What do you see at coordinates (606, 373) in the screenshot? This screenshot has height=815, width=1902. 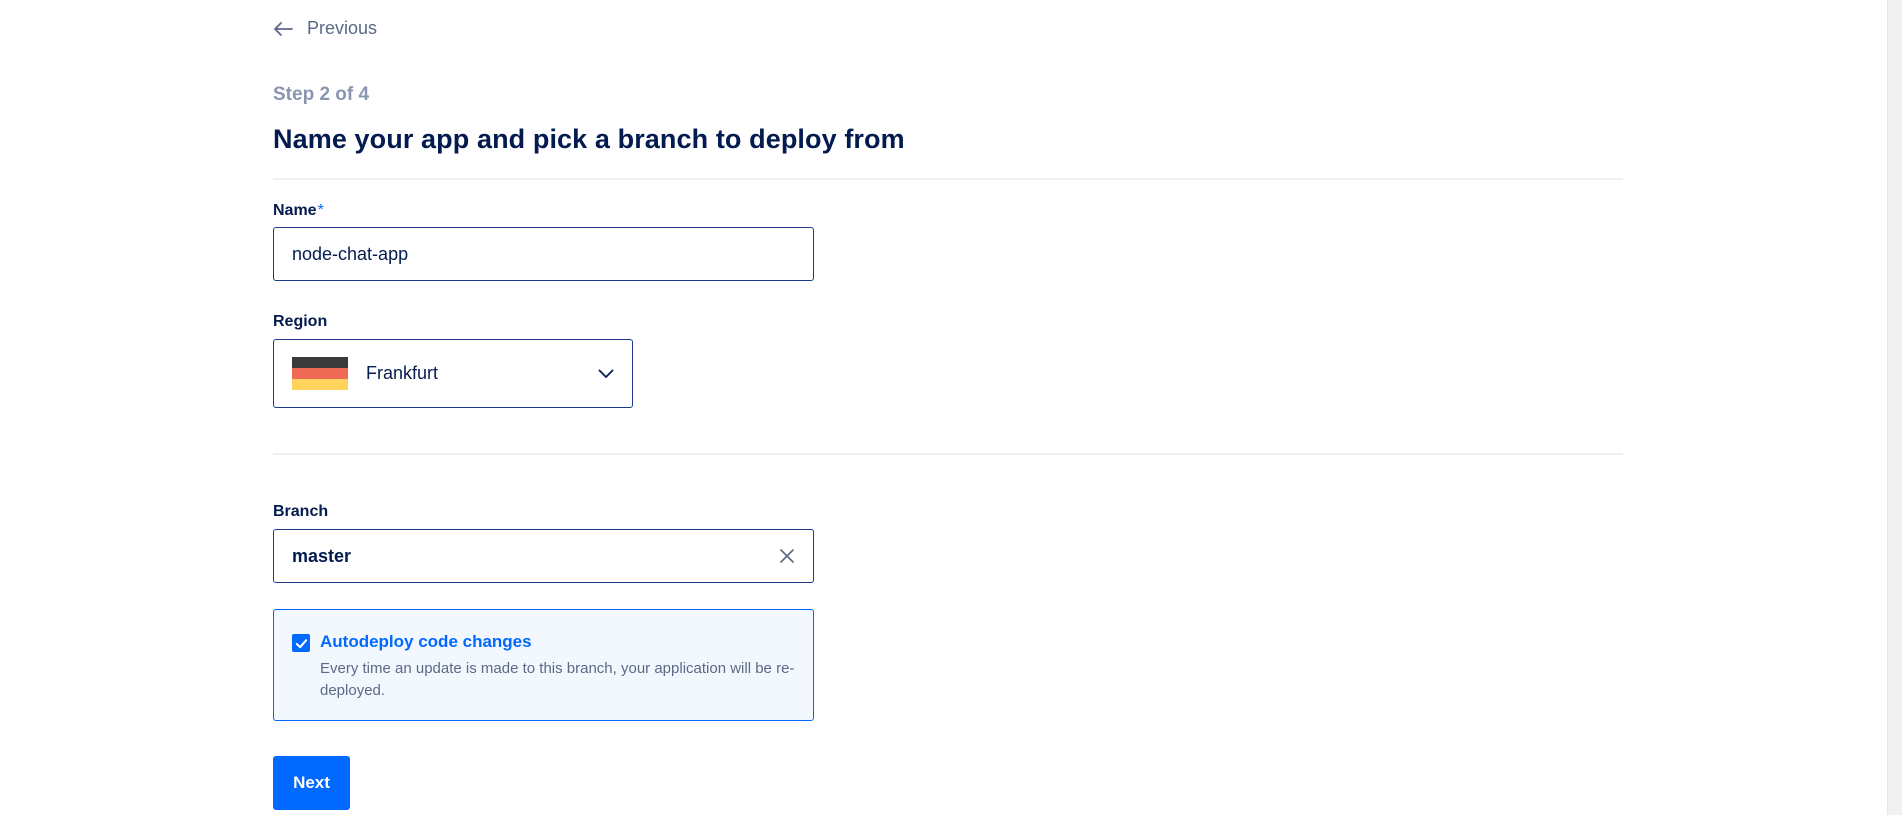 I see `chevron-down-icon` at bounding box center [606, 373].